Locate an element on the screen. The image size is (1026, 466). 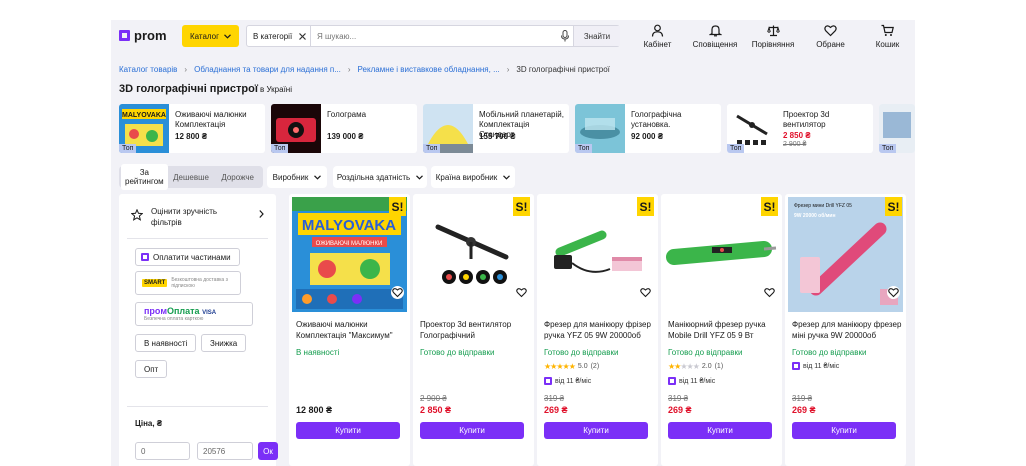
product-old-price: 319 ₴ is located at coordinates (554, 398).